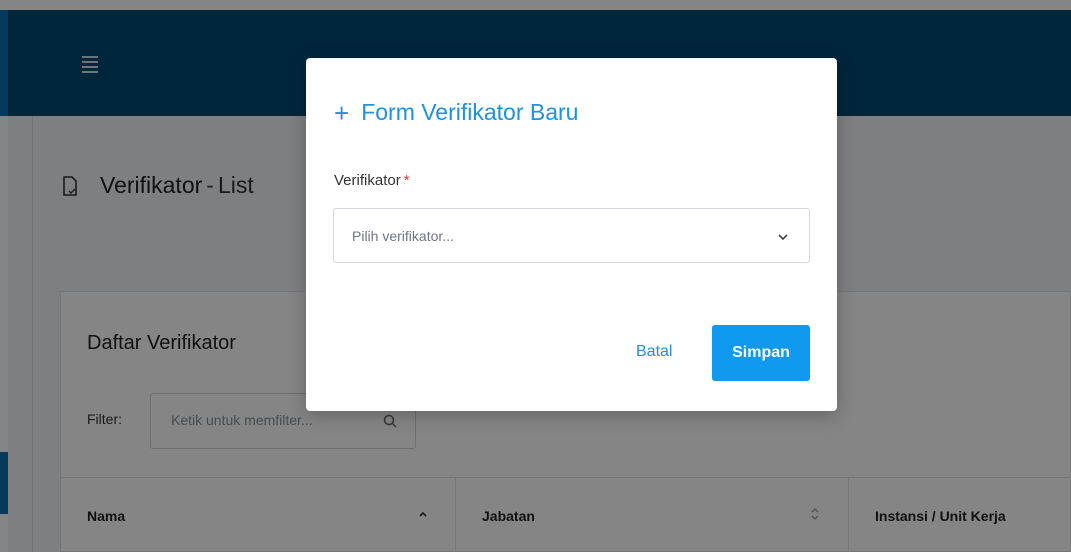 The width and height of the screenshot is (1071, 552). Describe the element at coordinates (783, 237) in the screenshot. I see `chevron-down-icon` at that location.